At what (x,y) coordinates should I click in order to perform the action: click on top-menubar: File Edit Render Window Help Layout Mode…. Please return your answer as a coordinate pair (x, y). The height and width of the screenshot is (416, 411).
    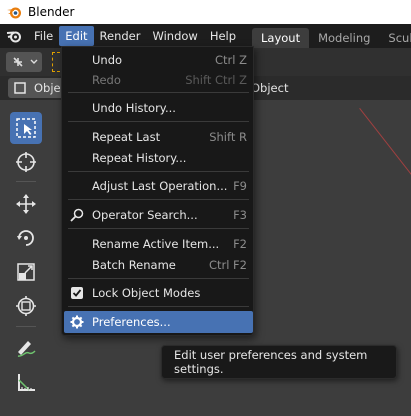
    Looking at the image, I should click on (205, 36).